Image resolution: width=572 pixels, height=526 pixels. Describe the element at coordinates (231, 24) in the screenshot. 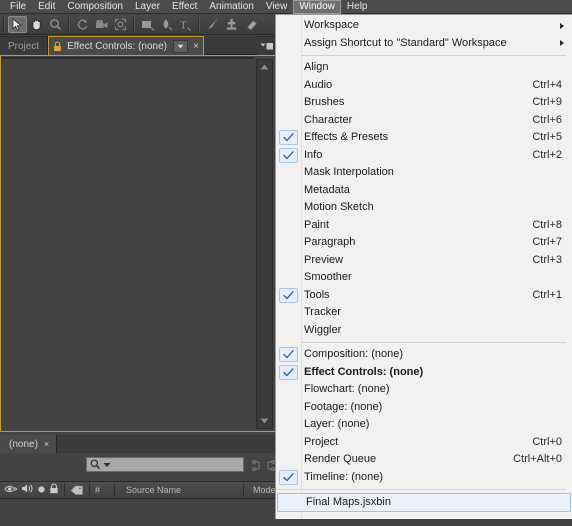

I see `clone-stamp-tool` at that location.